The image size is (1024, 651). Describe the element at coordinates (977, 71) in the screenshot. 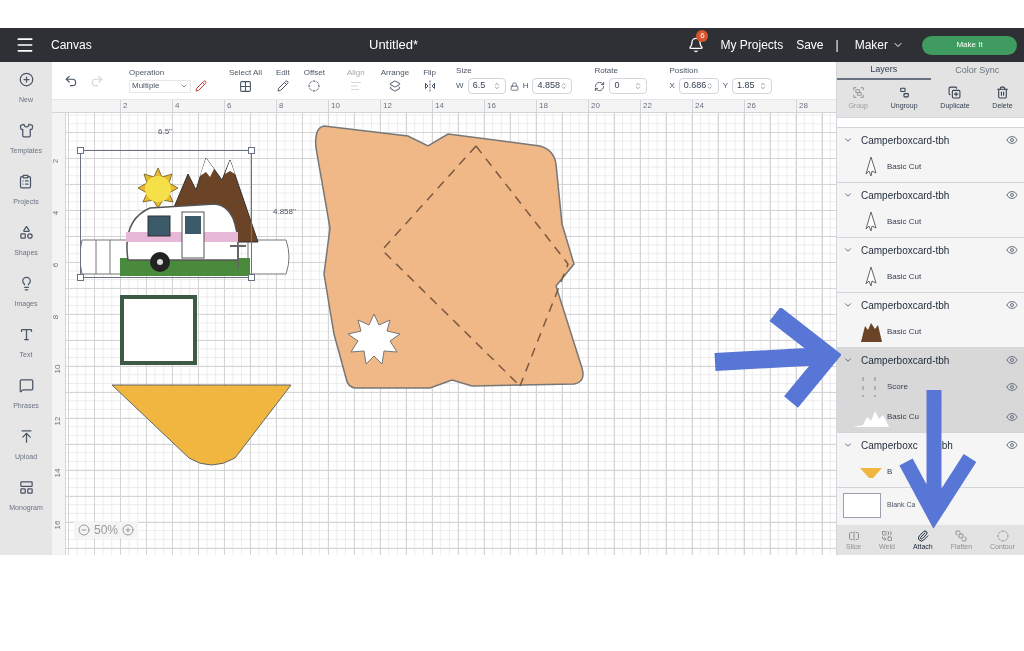

I see `panel-tab: Color Sync` at that location.